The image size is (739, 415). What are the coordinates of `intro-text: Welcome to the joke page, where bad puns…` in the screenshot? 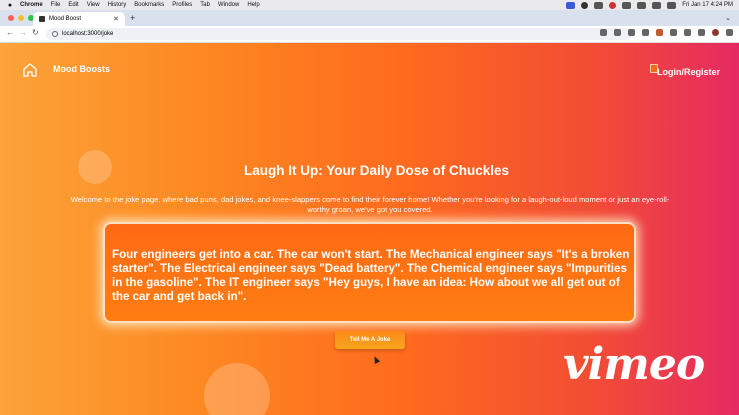 It's located at (370, 204).